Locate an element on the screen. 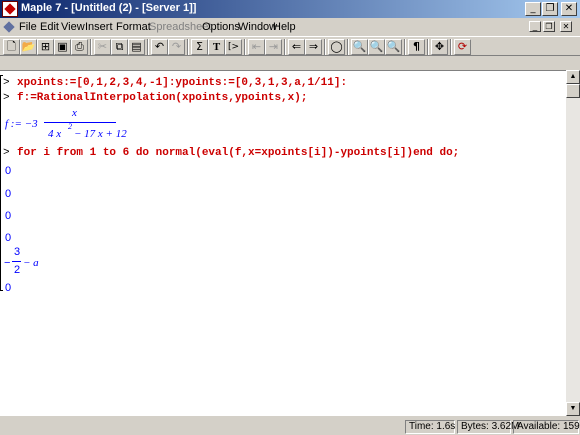  unindent-icon: ⇤ is located at coordinates (256, 47).